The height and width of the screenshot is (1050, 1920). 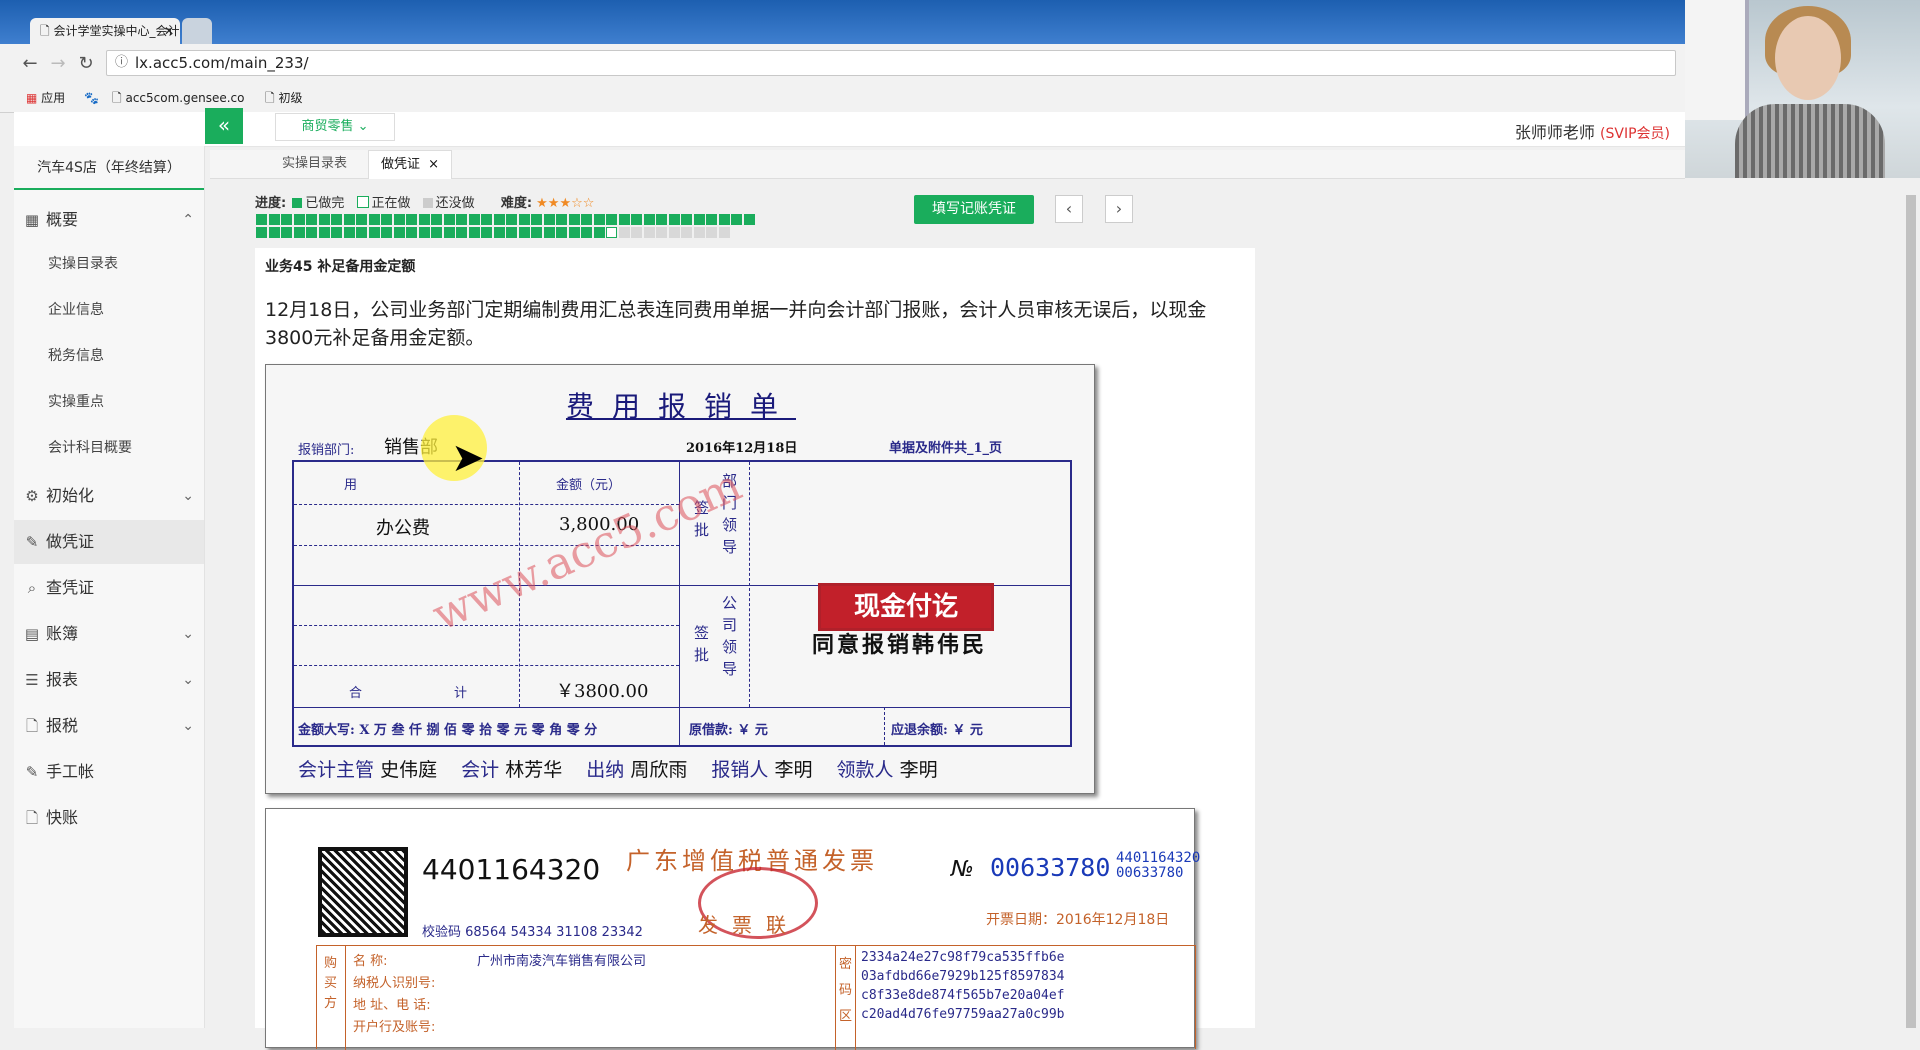 I want to click on sidebar-item-init: ⚙ 初始化 ⌄, so click(x=109, y=496).